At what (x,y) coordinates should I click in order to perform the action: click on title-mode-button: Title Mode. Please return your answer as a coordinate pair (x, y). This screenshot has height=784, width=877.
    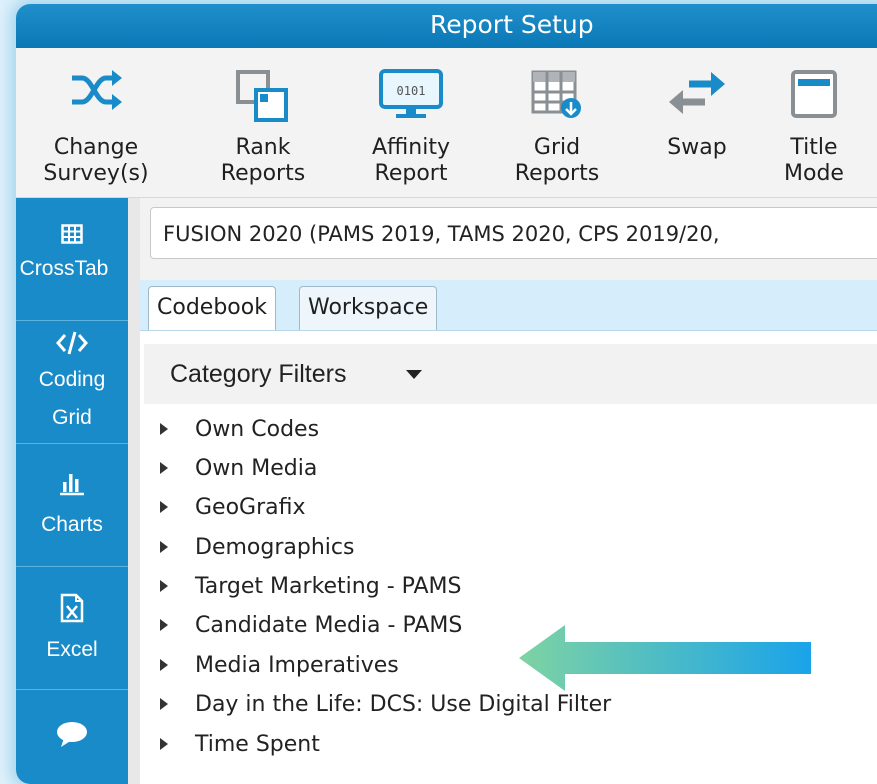
    Looking at the image, I should click on (814, 122).